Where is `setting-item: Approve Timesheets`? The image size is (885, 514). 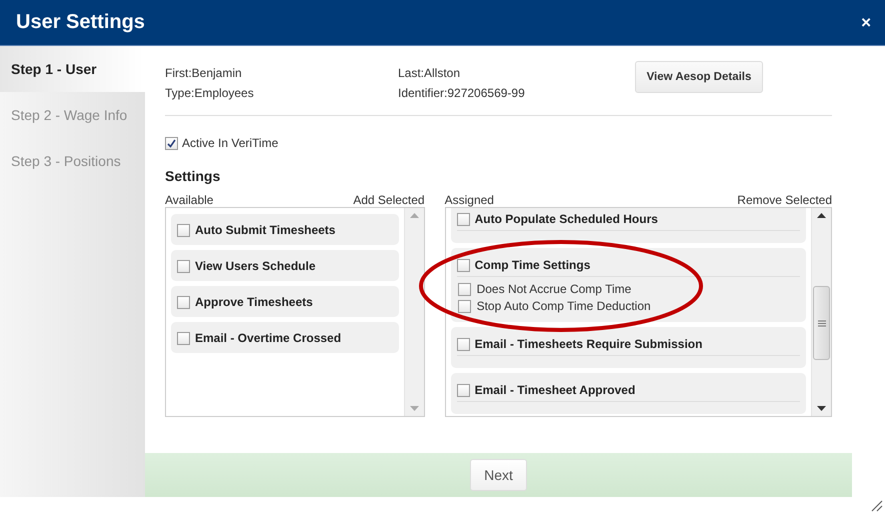 setting-item: Approve Timesheets is located at coordinates (285, 301).